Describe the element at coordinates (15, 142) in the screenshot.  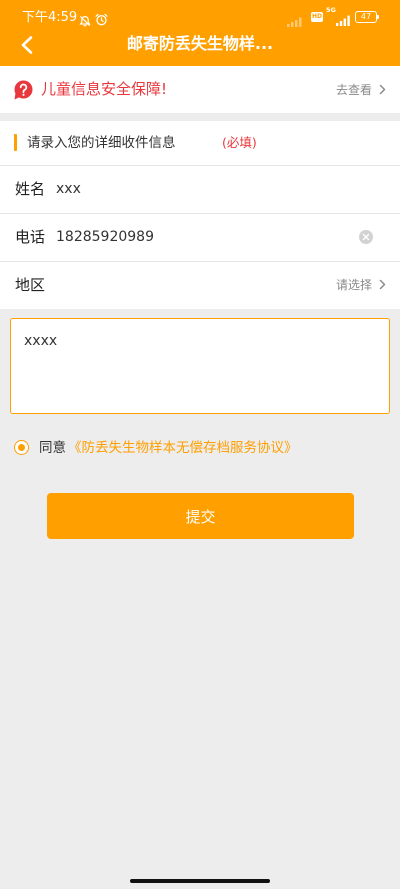
I see `section-accent-bar` at that location.